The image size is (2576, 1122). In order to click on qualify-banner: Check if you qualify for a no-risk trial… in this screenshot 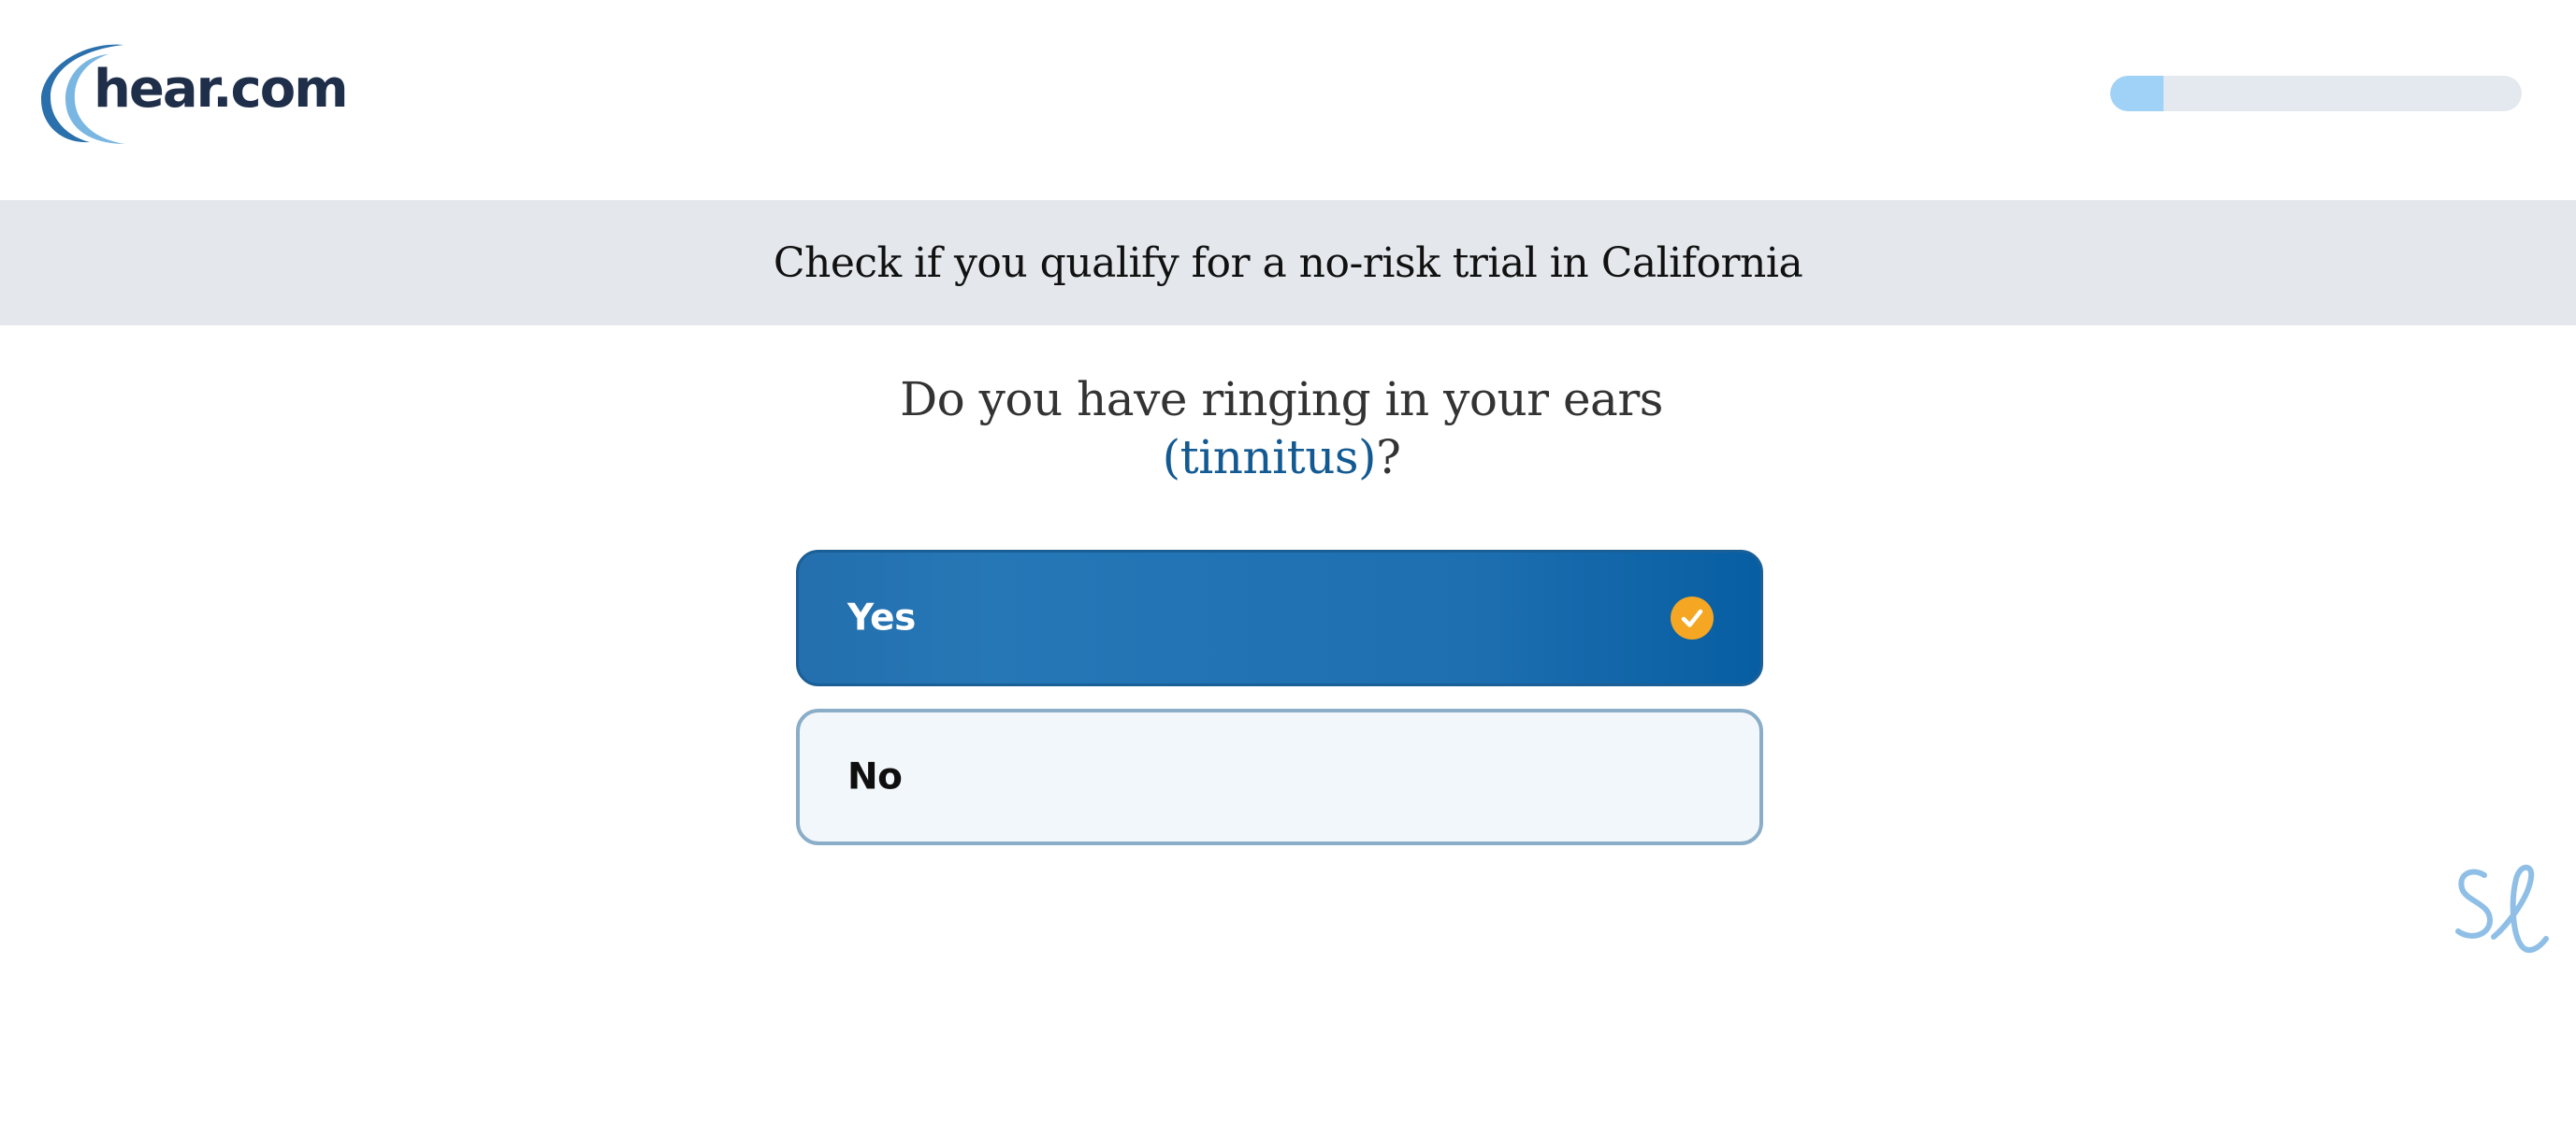, I will do `click(1288, 262)`.